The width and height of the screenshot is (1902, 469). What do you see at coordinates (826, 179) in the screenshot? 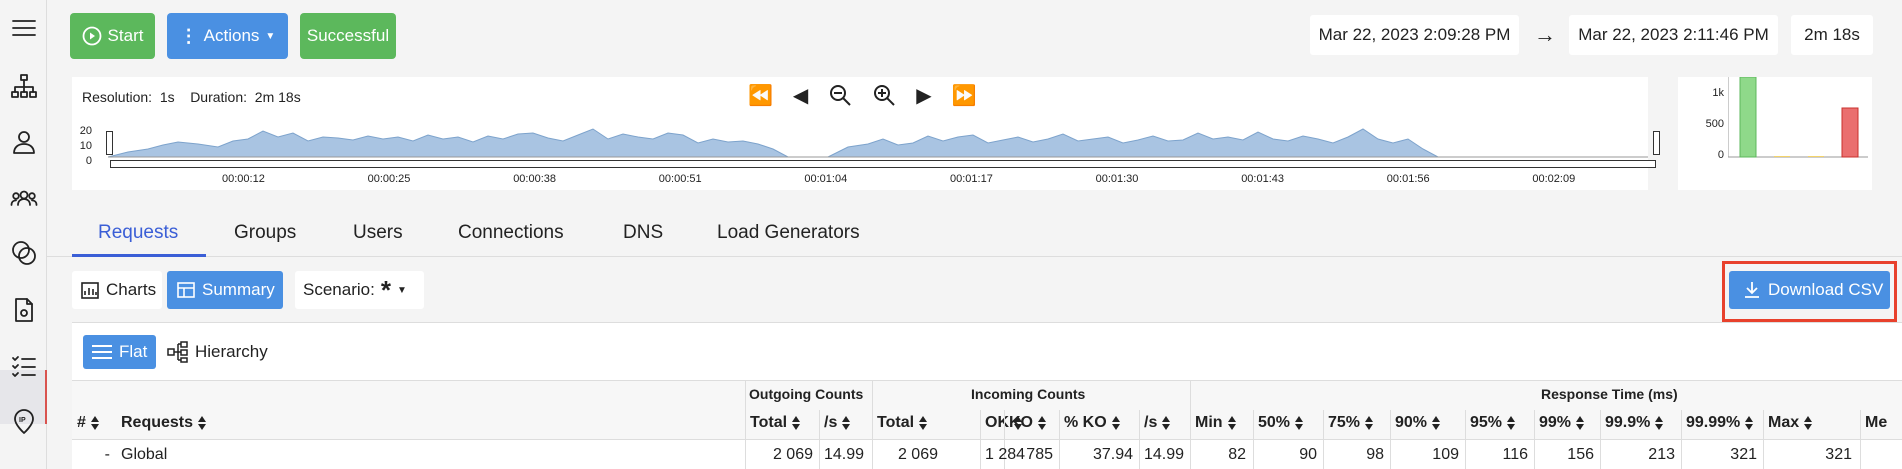
I see `x-tick: 00:01:04` at bounding box center [826, 179].